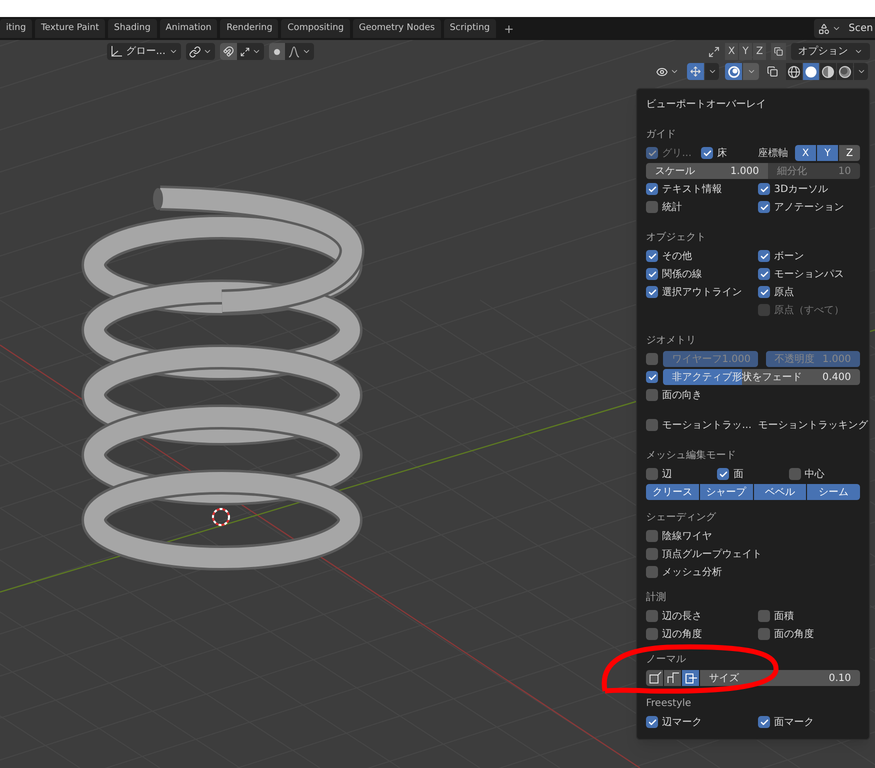  I want to click on checkbox: テキスト情報, so click(702, 189).